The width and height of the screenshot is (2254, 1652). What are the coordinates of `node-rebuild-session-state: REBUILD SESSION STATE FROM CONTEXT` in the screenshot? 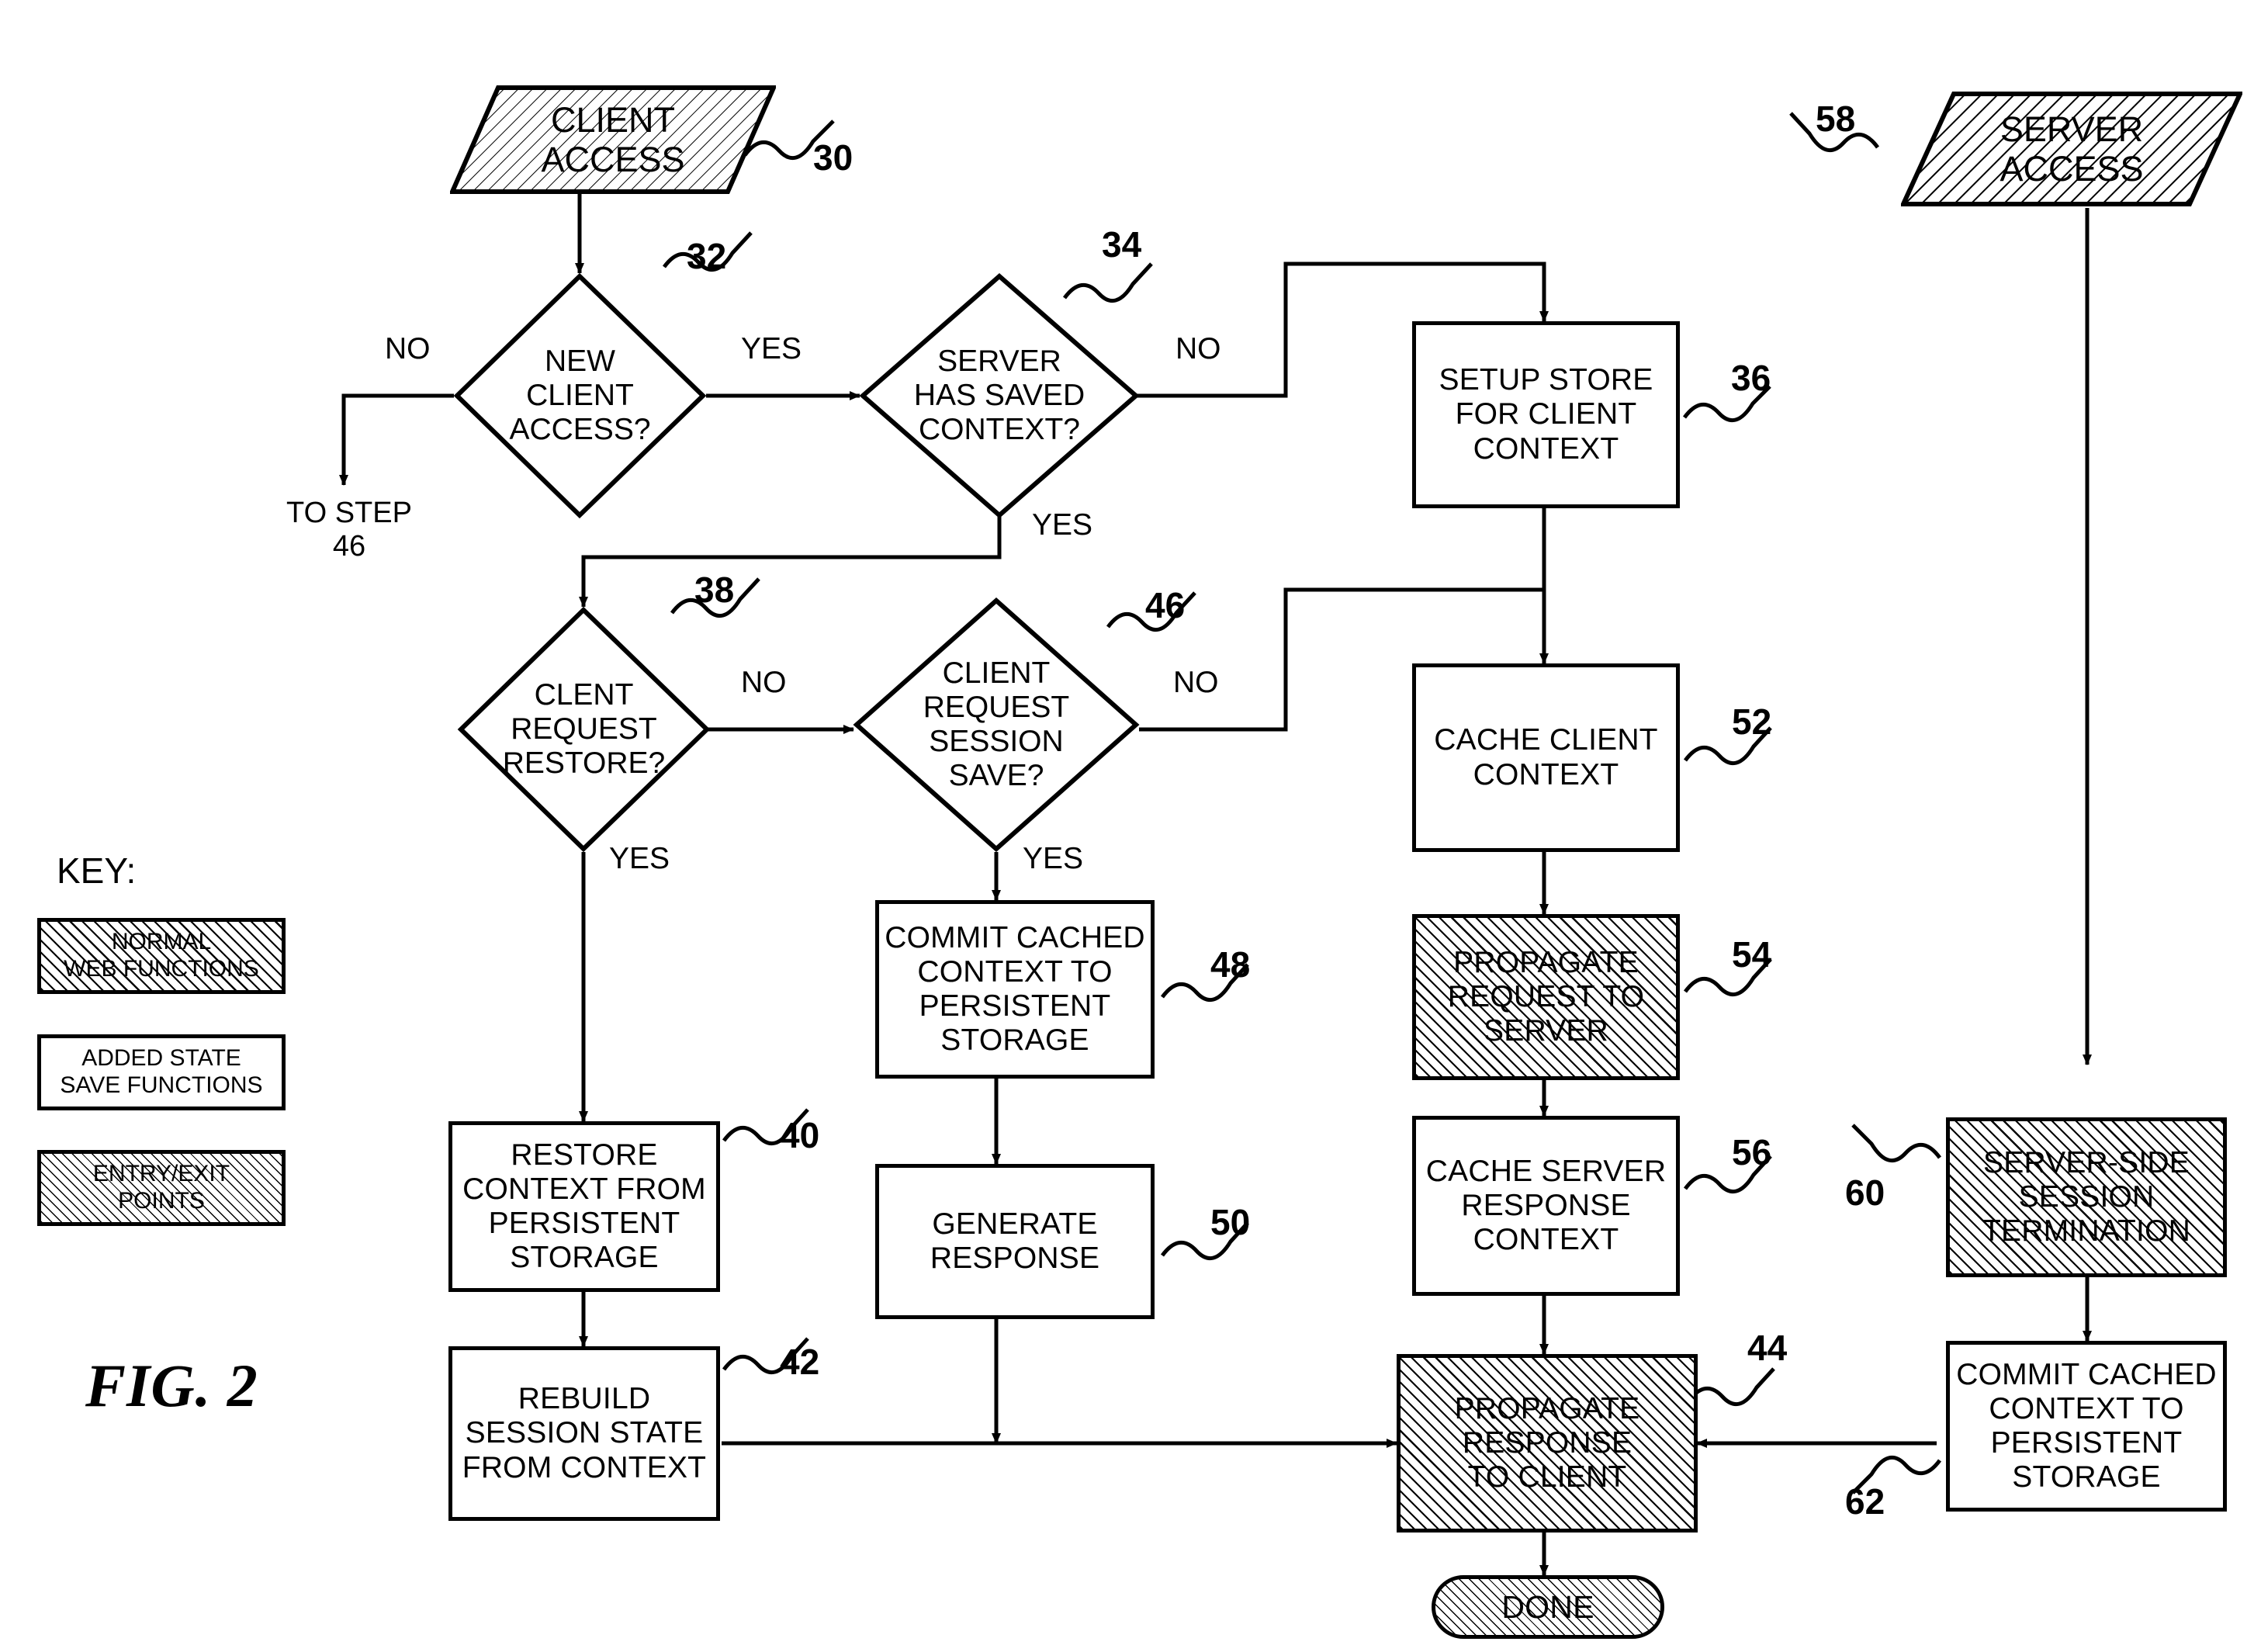 It's located at (584, 1433).